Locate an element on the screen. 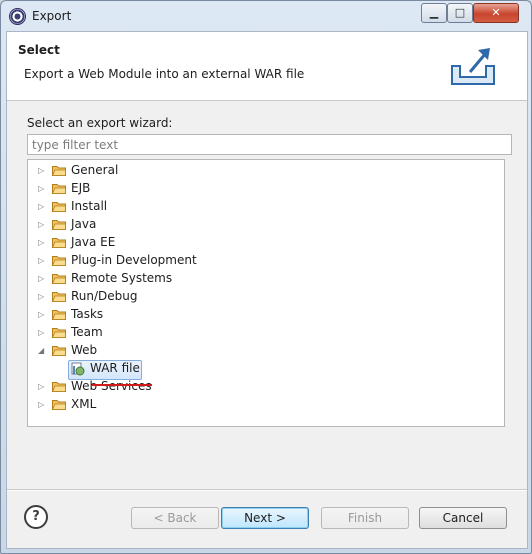 The width and height of the screenshot is (532, 554). tree-item-label: Web Services is located at coordinates (111, 386).